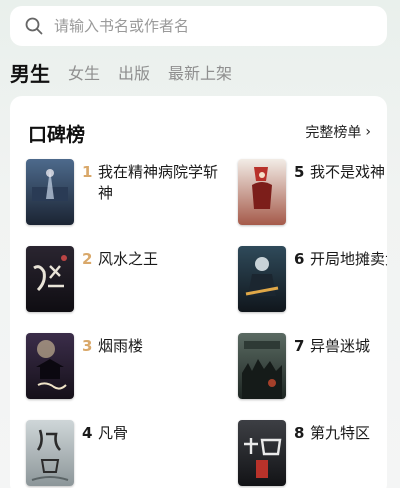 This screenshot has height=488, width=400. What do you see at coordinates (84, 74) in the screenshot?
I see `tab-female: 女生` at bounding box center [84, 74].